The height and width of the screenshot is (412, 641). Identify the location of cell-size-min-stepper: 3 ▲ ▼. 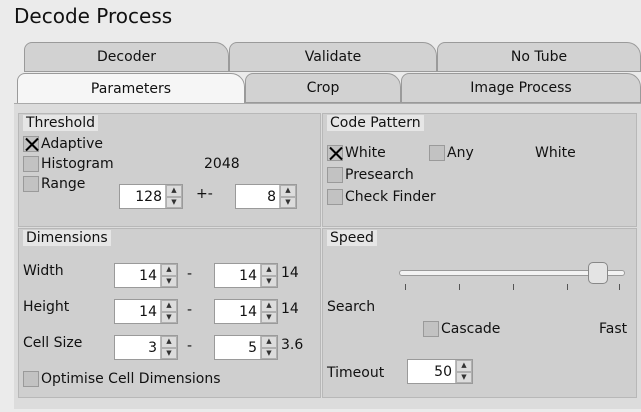
(146, 347).